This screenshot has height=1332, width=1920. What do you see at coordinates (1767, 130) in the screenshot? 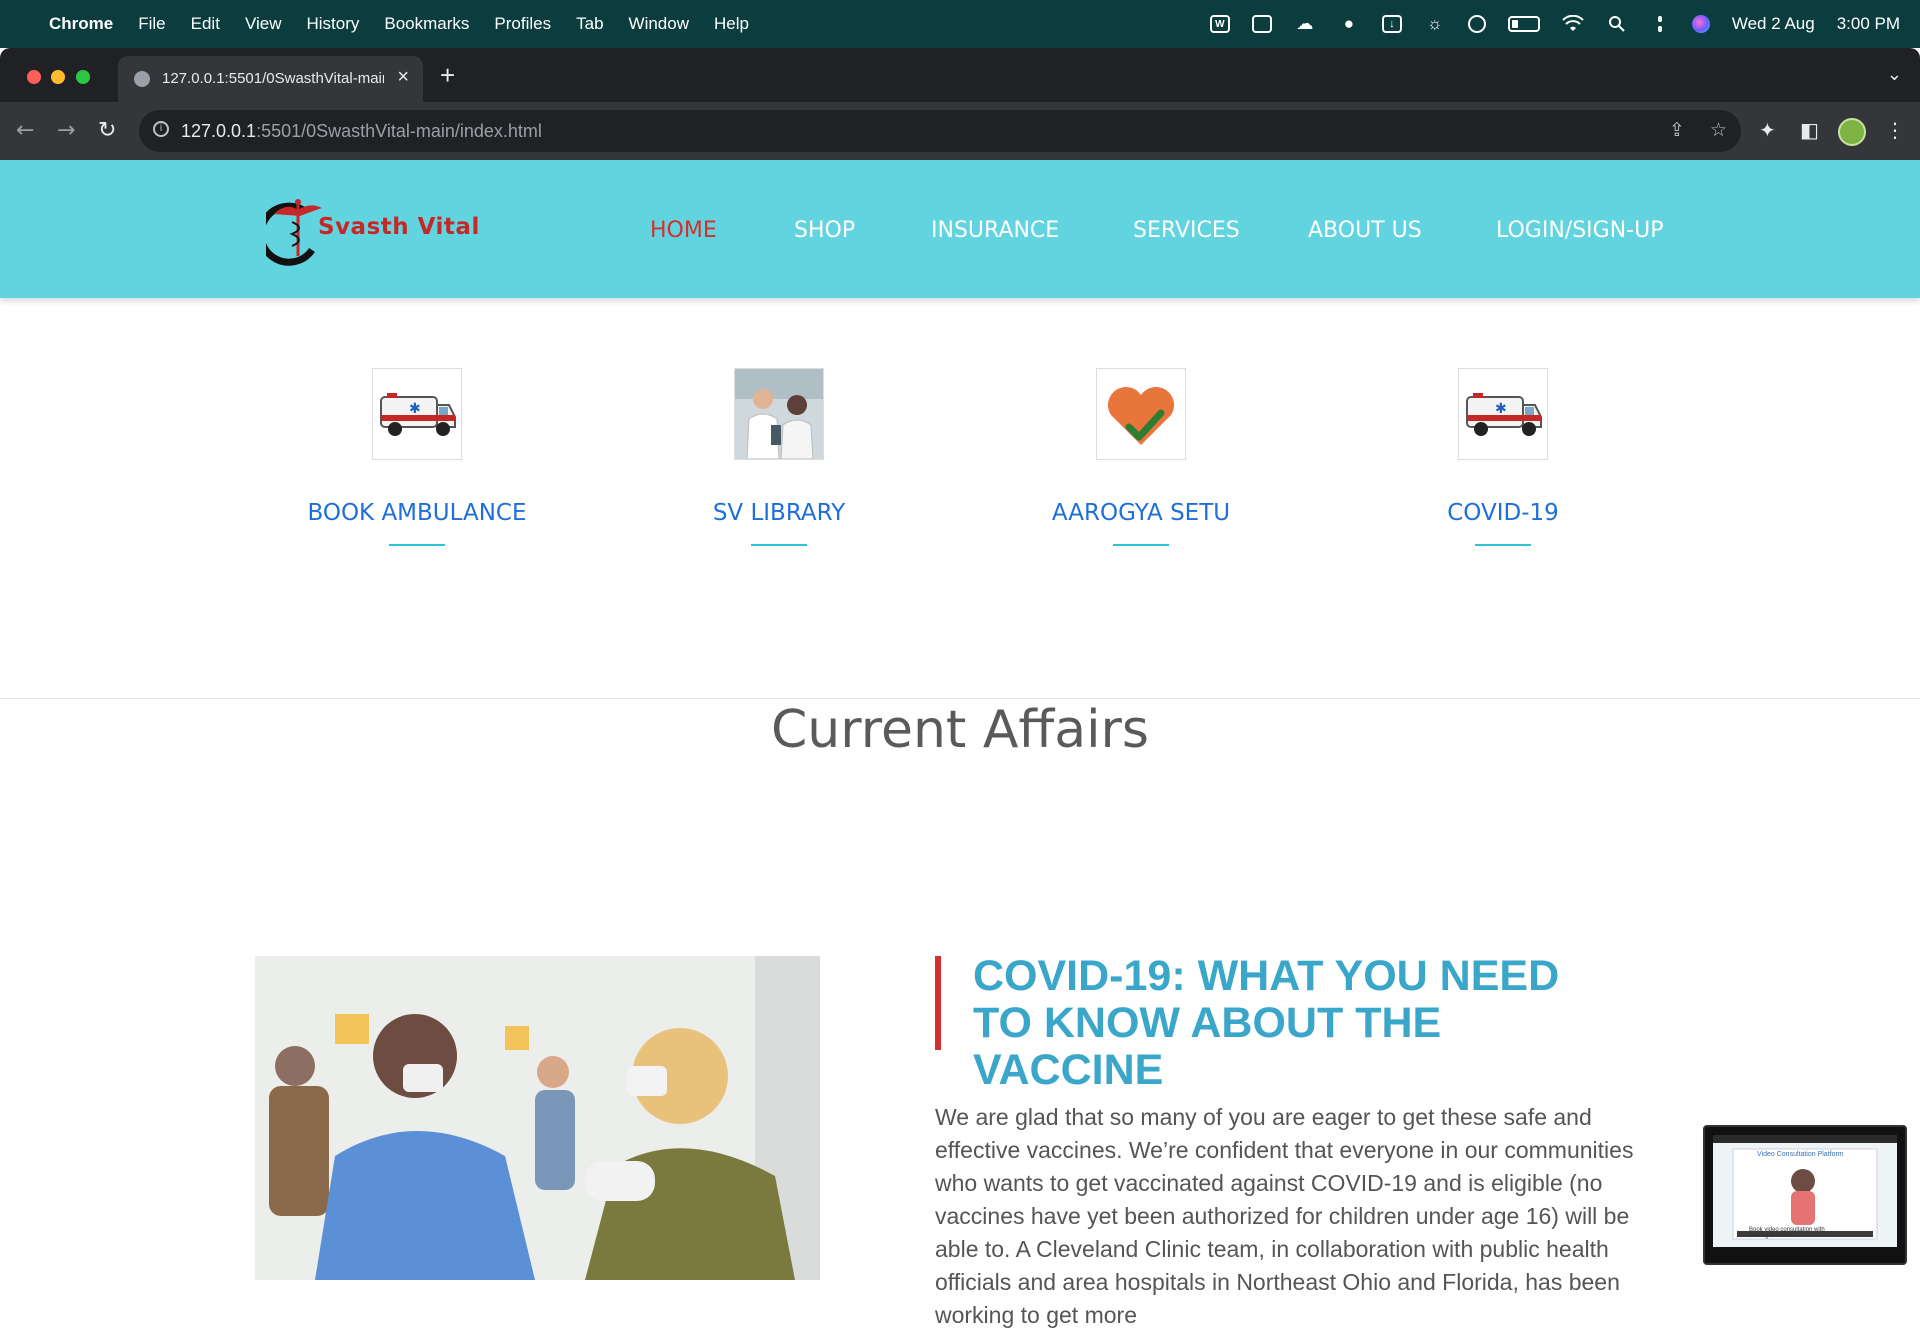
I see `extensions-puzzle-icon: ✦` at bounding box center [1767, 130].